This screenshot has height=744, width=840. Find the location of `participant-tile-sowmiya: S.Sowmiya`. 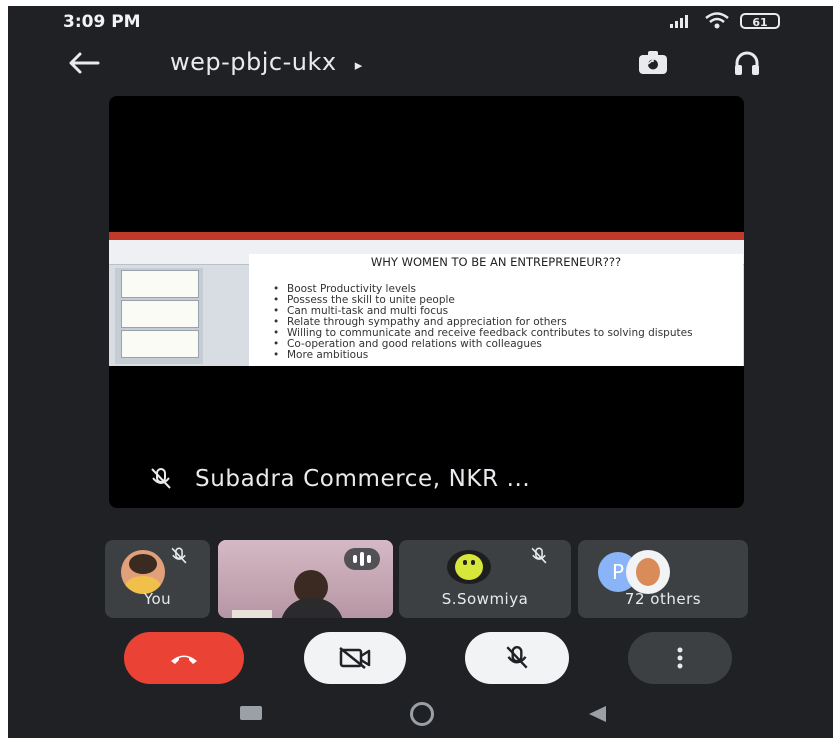

participant-tile-sowmiya: S.Sowmiya is located at coordinates (485, 579).